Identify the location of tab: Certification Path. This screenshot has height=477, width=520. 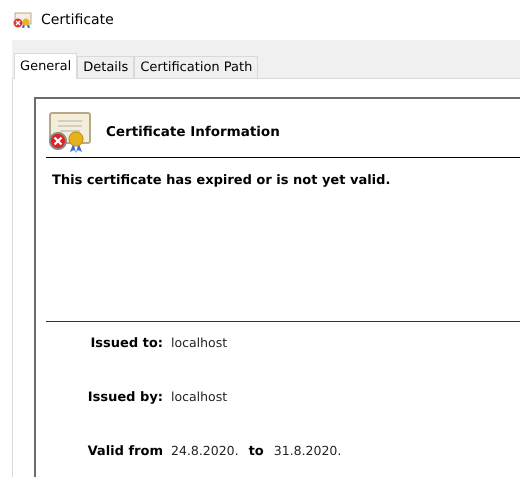
(196, 67).